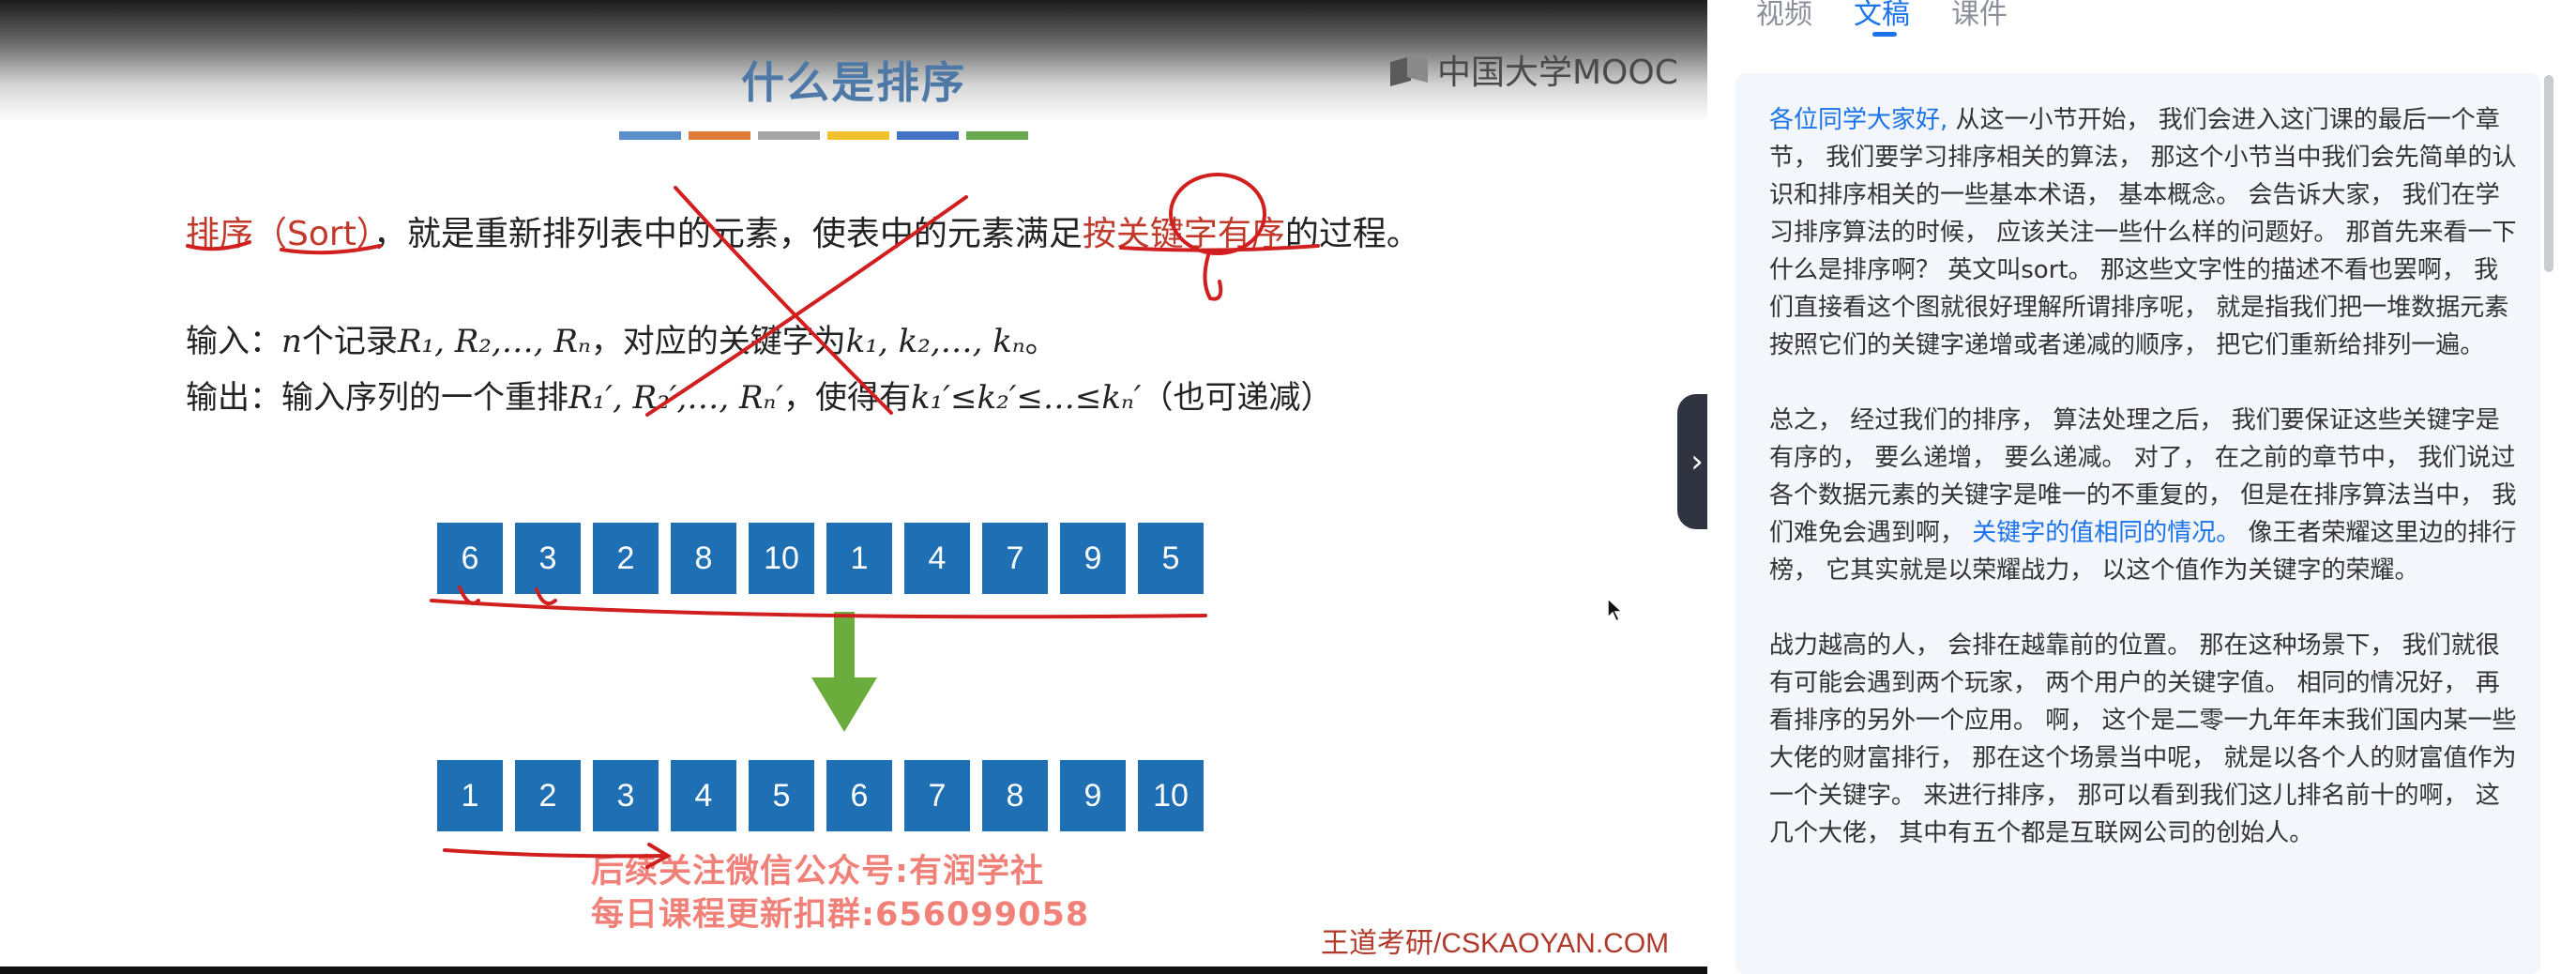 The height and width of the screenshot is (974, 2576). What do you see at coordinates (718, 342) in the screenshot?
I see `input-text-2: ，对应的关键字为` at bounding box center [718, 342].